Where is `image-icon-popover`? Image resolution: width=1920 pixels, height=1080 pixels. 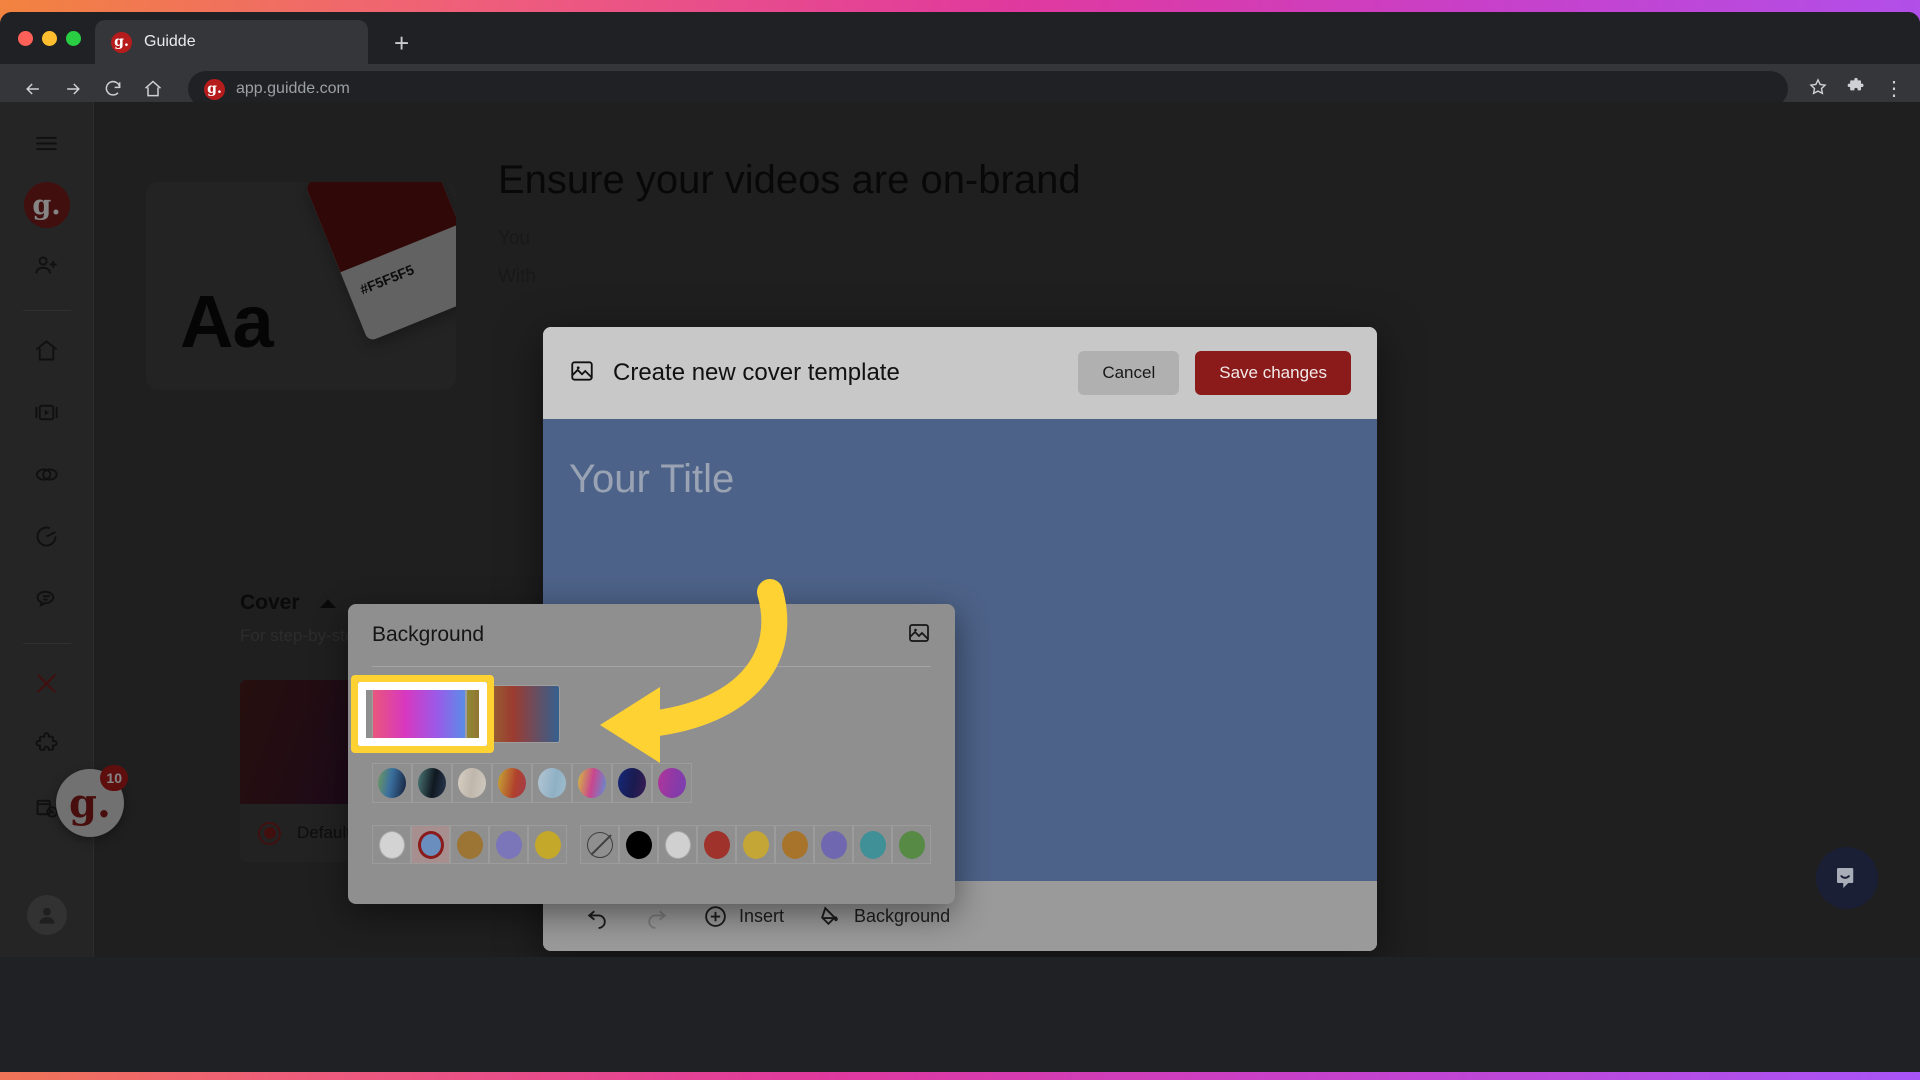 image-icon-popover is located at coordinates (919, 635).